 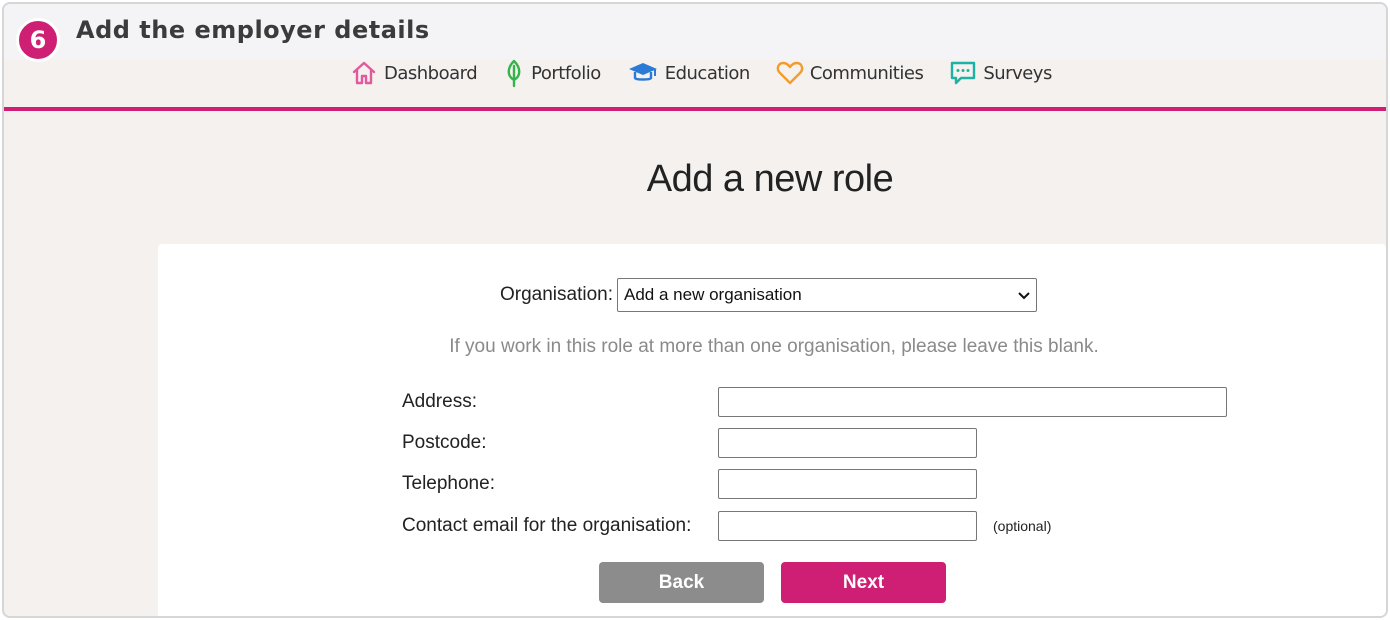 What do you see at coordinates (514, 73) in the screenshot?
I see `leaf-icon` at bounding box center [514, 73].